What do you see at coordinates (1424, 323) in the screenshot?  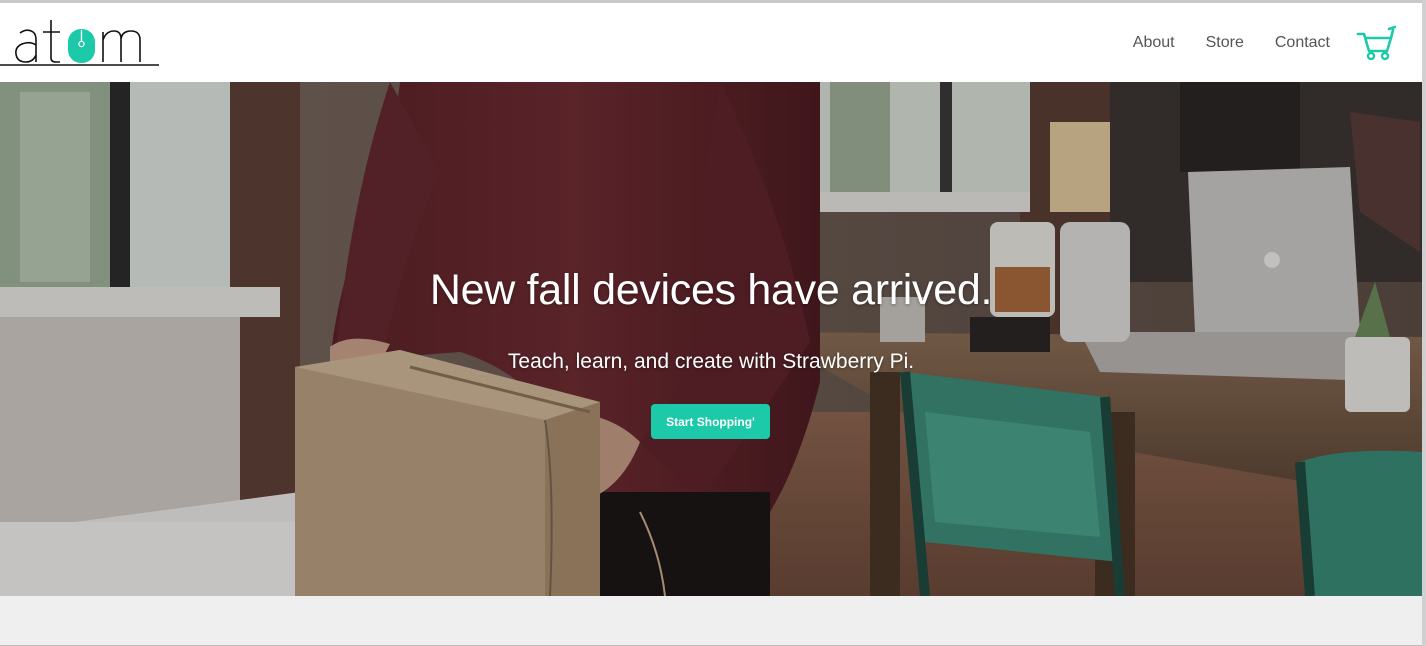 I see `right-border` at bounding box center [1424, 323].